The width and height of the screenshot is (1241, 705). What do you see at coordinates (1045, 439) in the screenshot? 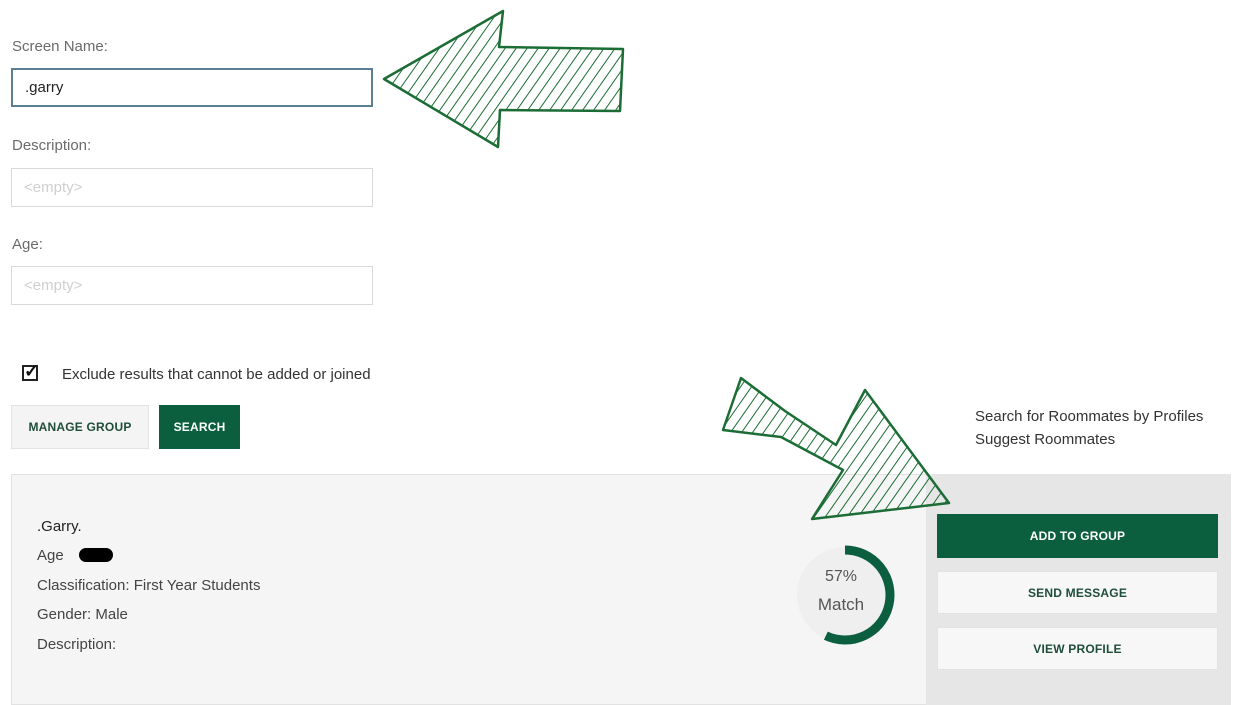
I see `suggest-roommates-link: Suggest Roommates` at bounding box center [1045, 439].